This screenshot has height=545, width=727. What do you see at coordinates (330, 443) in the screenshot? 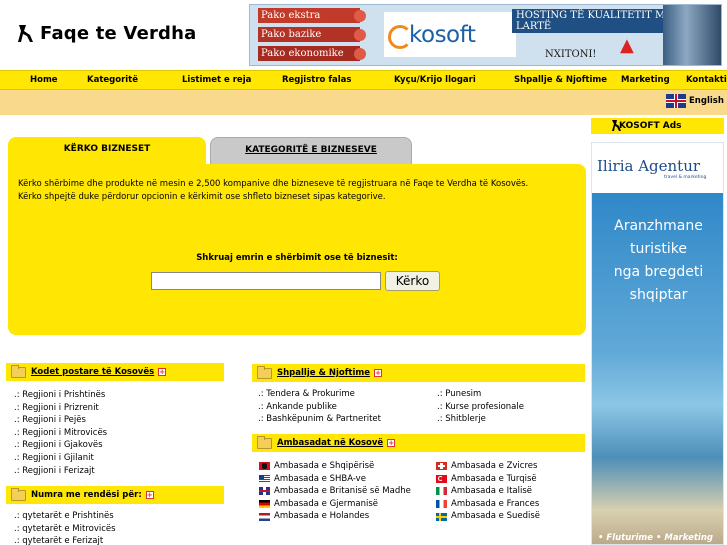
I see `embassies-title: Ambasadat në Kosovë` at bounding box center [330, 443].